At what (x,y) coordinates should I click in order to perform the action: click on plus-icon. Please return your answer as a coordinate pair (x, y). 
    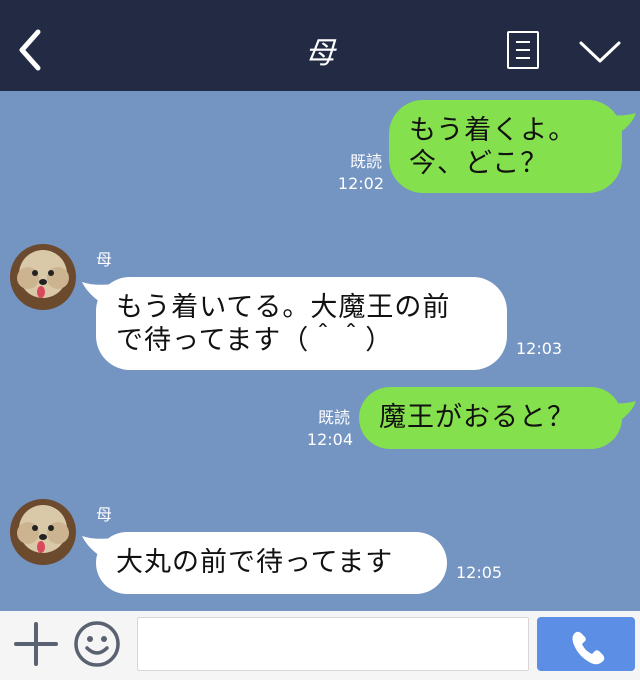
    Looking at the image, I should click on (36, 644).